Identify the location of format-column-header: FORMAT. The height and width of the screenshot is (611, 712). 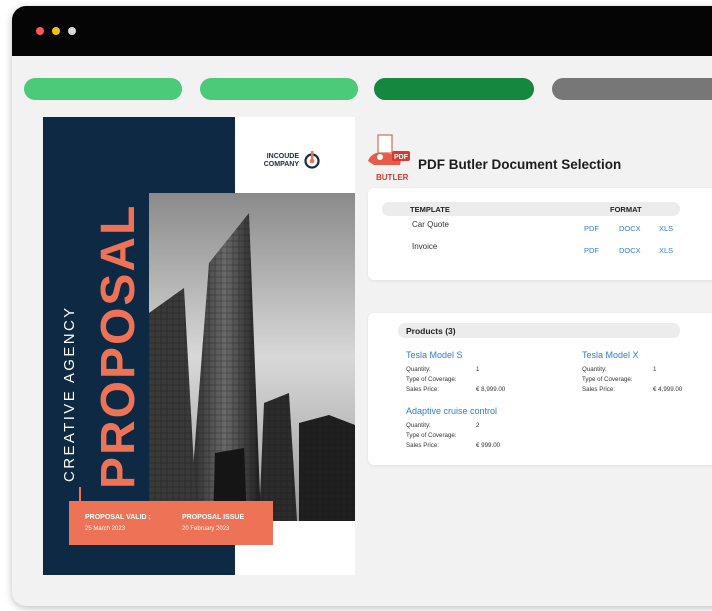
(626, 209).